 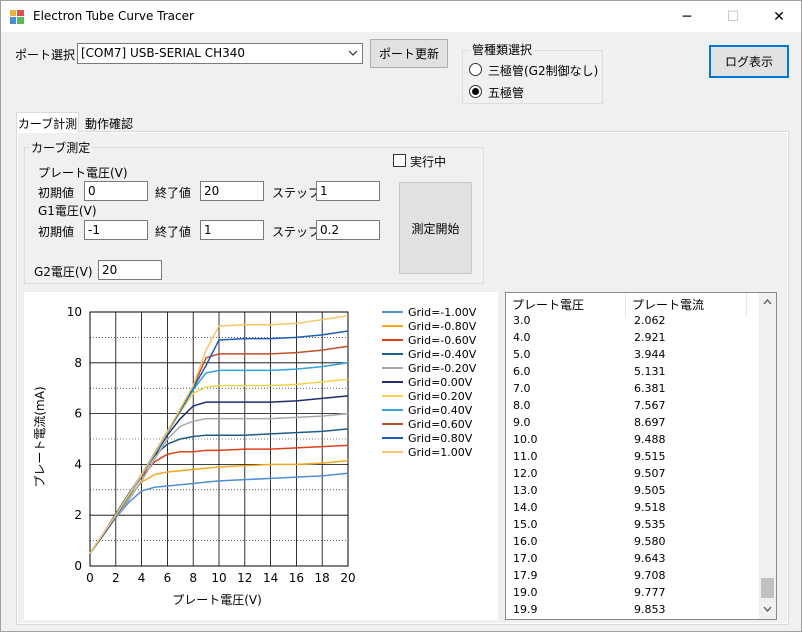 What do you see at coordinates (522, 388) in the screenshot?
I see `cell-plate-voltage: 7.0` at bounding box center [522, 388].